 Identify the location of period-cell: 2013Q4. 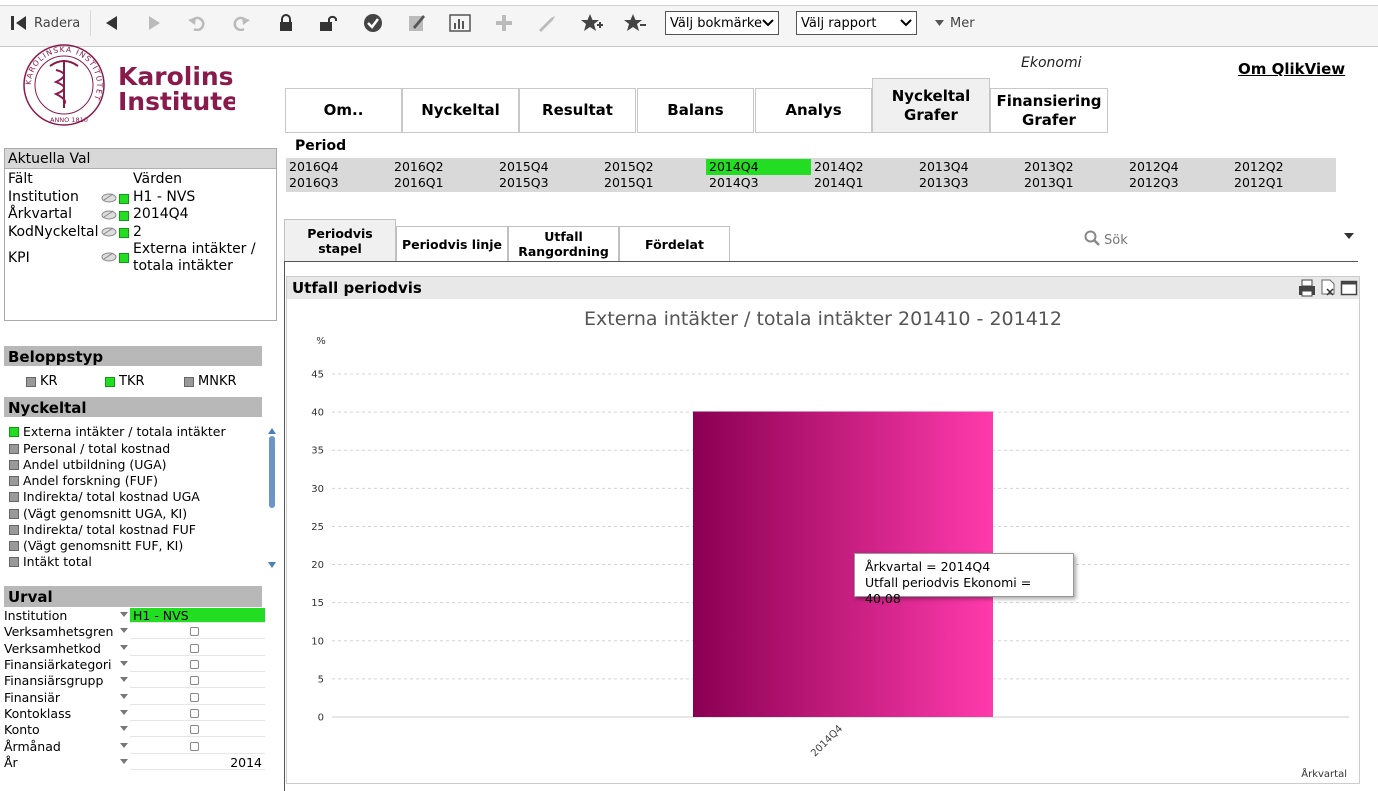
(966, 167).